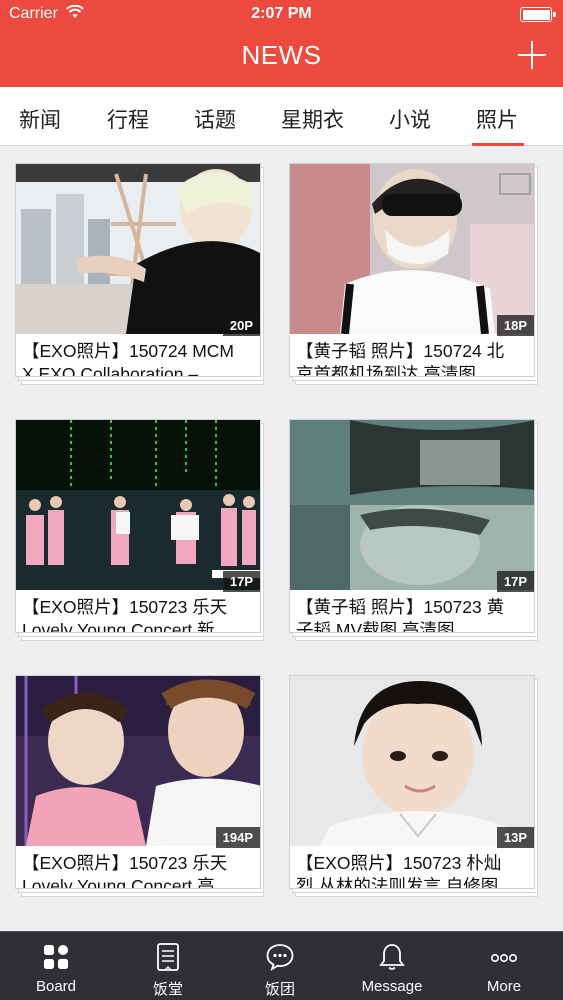  I want to click on status-bar: Carrier 2:07 PM, so click(281, 15).